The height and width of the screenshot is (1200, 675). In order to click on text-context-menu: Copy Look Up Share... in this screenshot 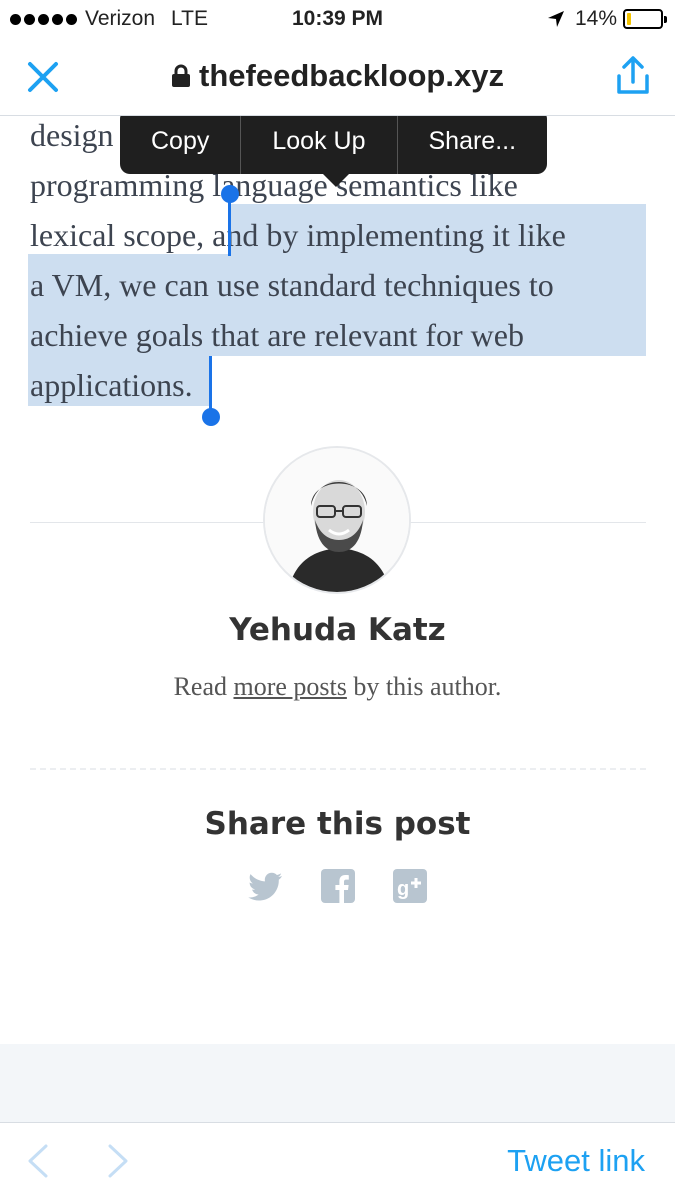, I will do `click(334, 145)`.